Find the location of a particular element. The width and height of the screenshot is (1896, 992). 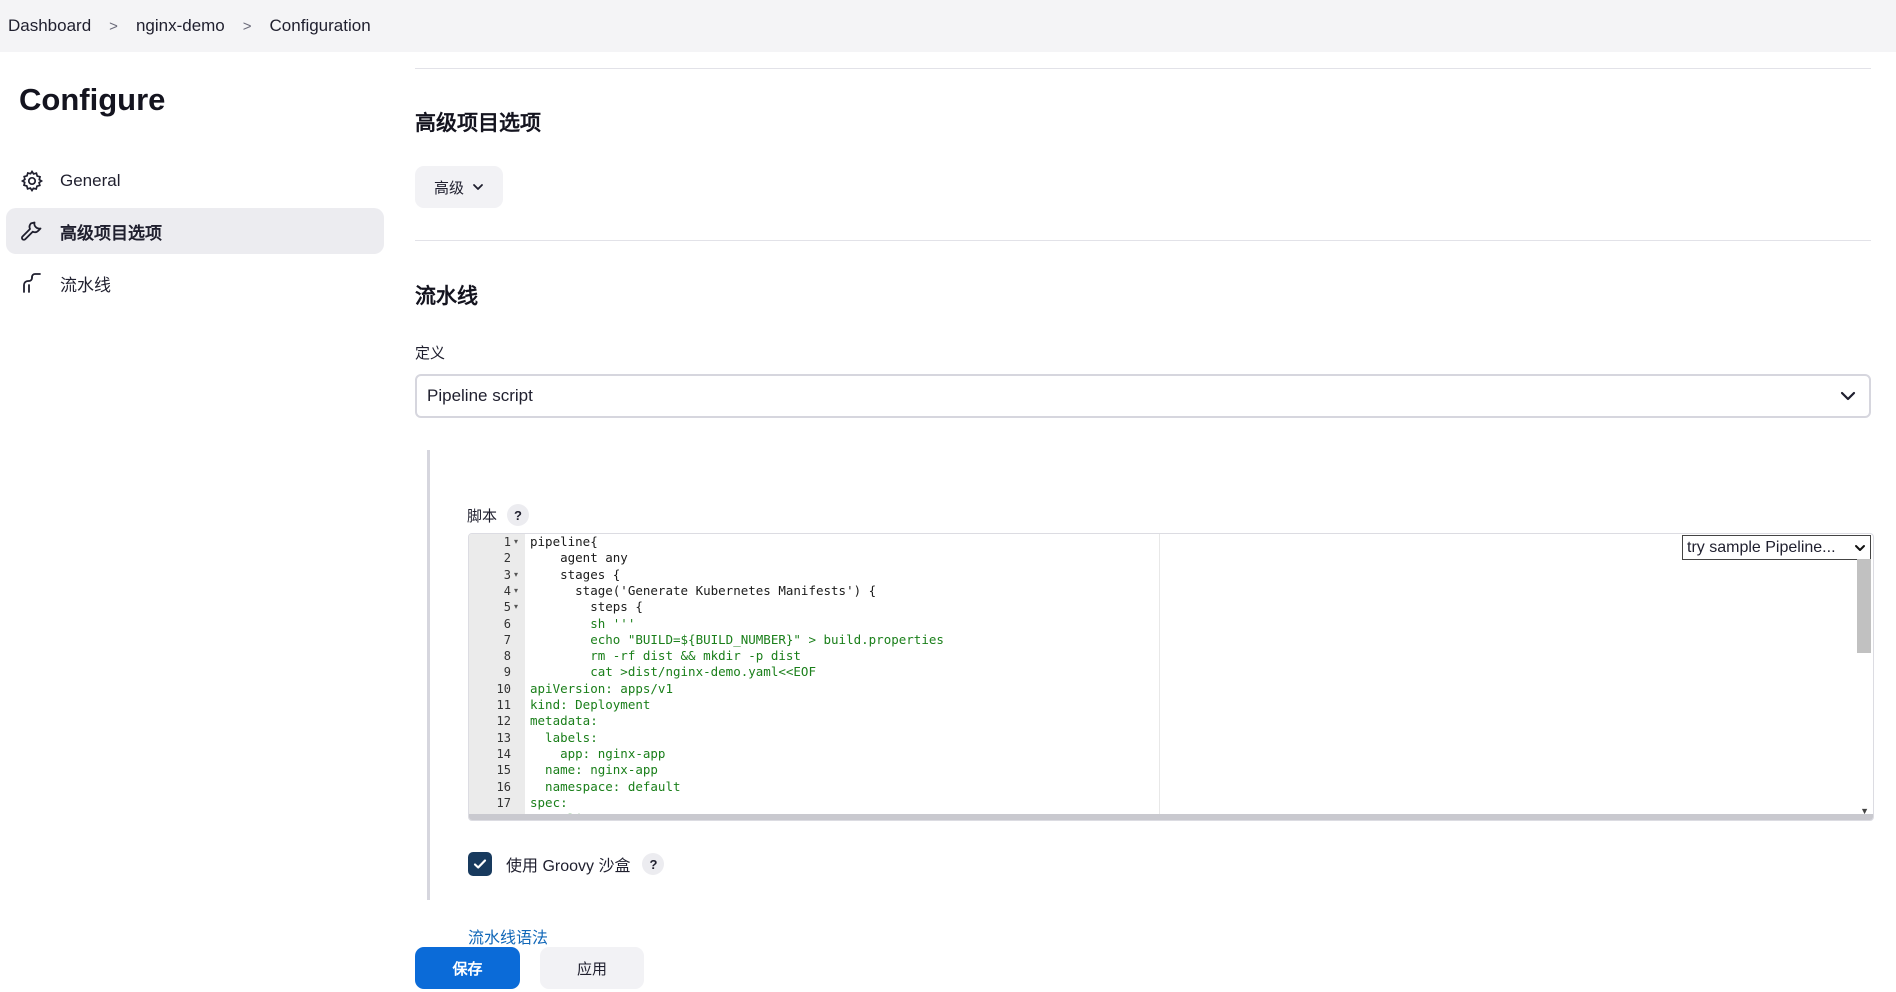

line-number: 9 is located at coordinates (507, 672).